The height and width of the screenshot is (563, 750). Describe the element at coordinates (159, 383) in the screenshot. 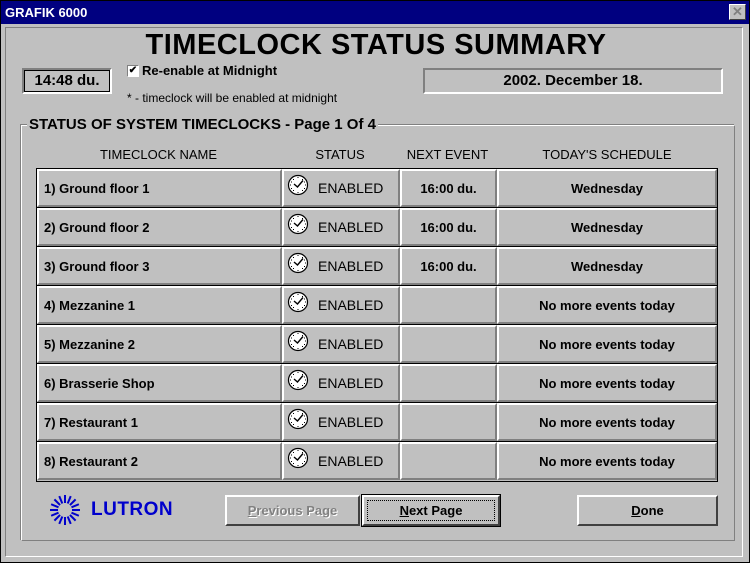

I see `timeclock-name-cell: 6) Brasserie Shop` at that location.